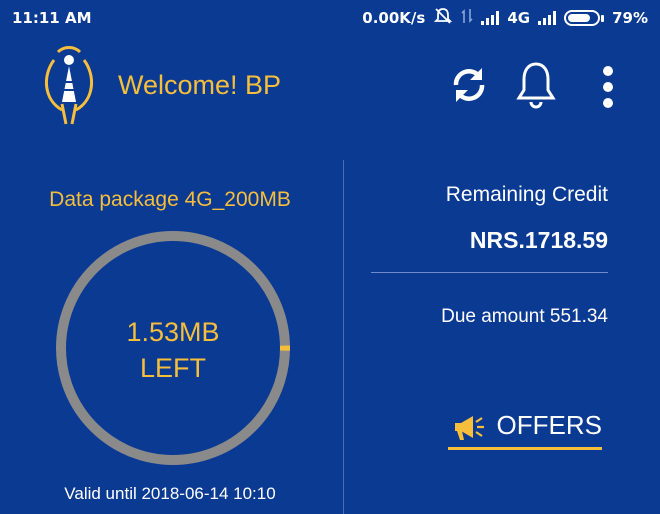  What do you see at coordinates (469, 427) in the screenshot?
I see `megaphone-icon` at bounding box center [469, 427].